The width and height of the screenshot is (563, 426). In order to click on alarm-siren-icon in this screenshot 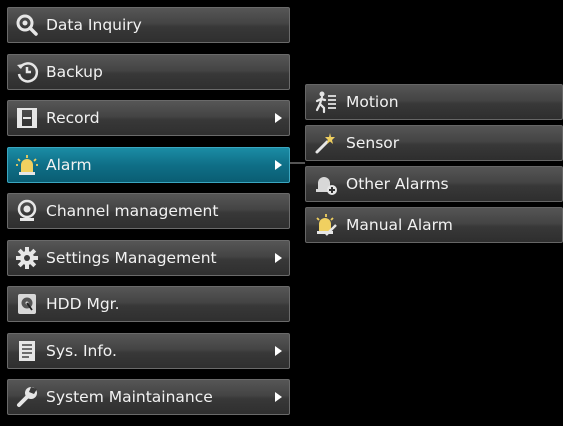, I will do `click(27, 165)`.